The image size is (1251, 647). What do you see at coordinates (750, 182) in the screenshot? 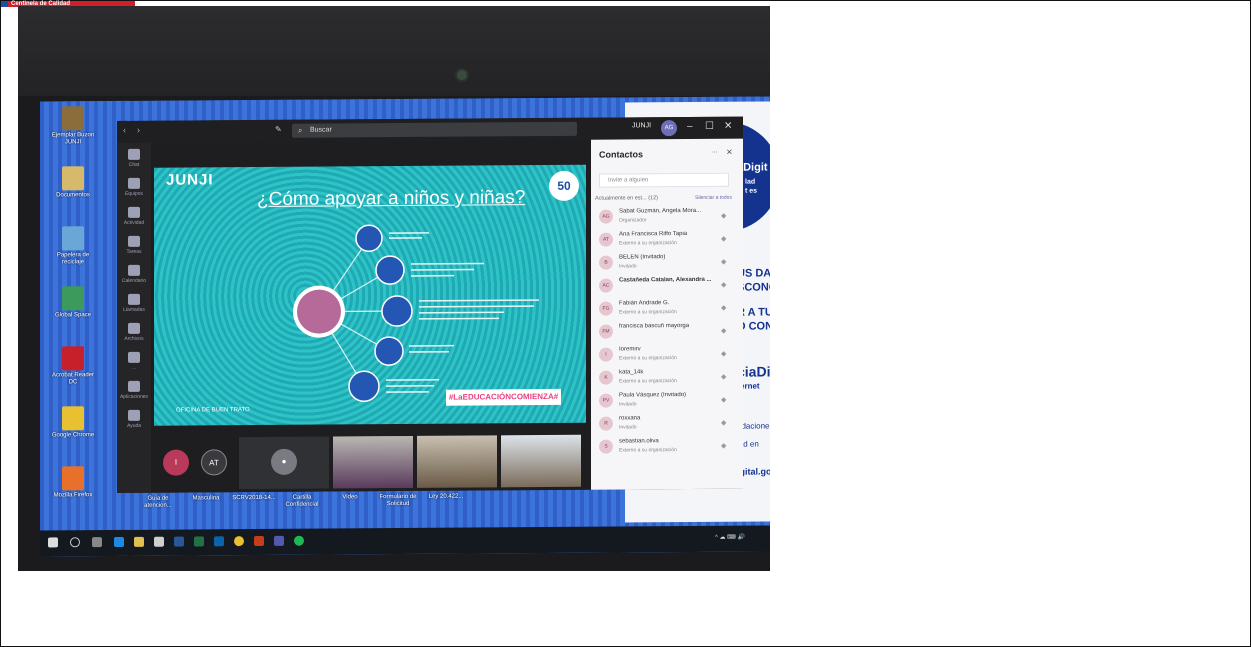
I see `panel-text: lad` at bounding box center [750, 182].